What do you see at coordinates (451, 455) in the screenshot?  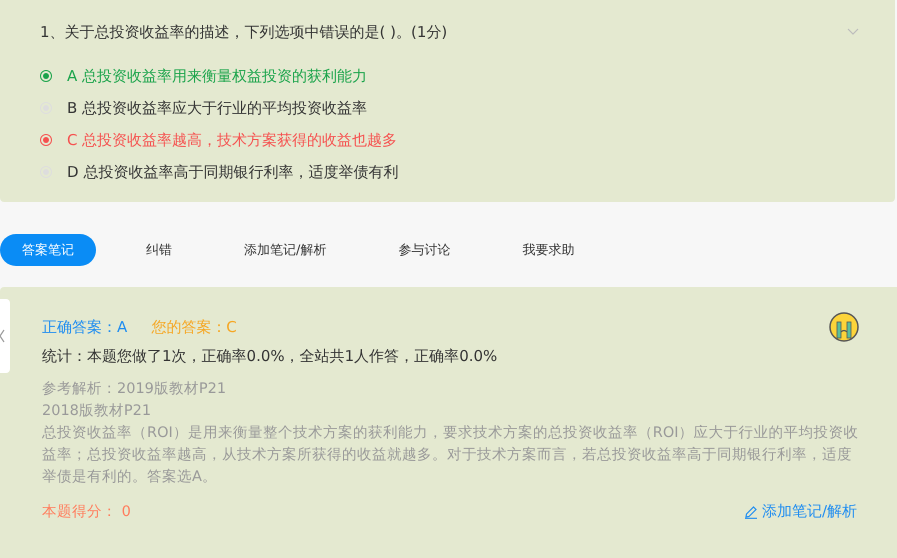 I see `analysis-text: 总投资收益率（ROI）是用来衡量整个技术方案的获利能力，要求技术方案的总投资收益率（ROI）应大于行业的平均投资收益率；总投资收益率越高，从技术方案所获得的收益就越多。对于技术方案而言，若总投资收益率高于同期银行利率，适度举债是有利的。答案选A。` at bounding box center [451, 455].